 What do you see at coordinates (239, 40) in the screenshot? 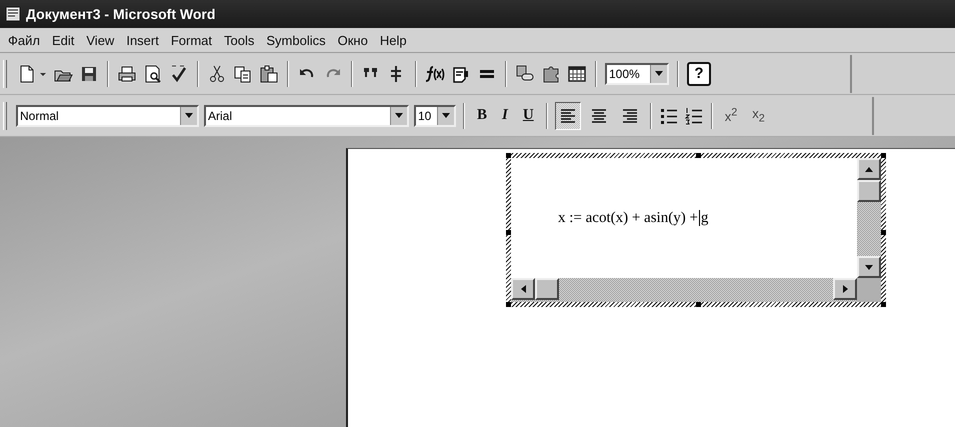
I see `menu-item: Tools` at bounding box center [239, 40].